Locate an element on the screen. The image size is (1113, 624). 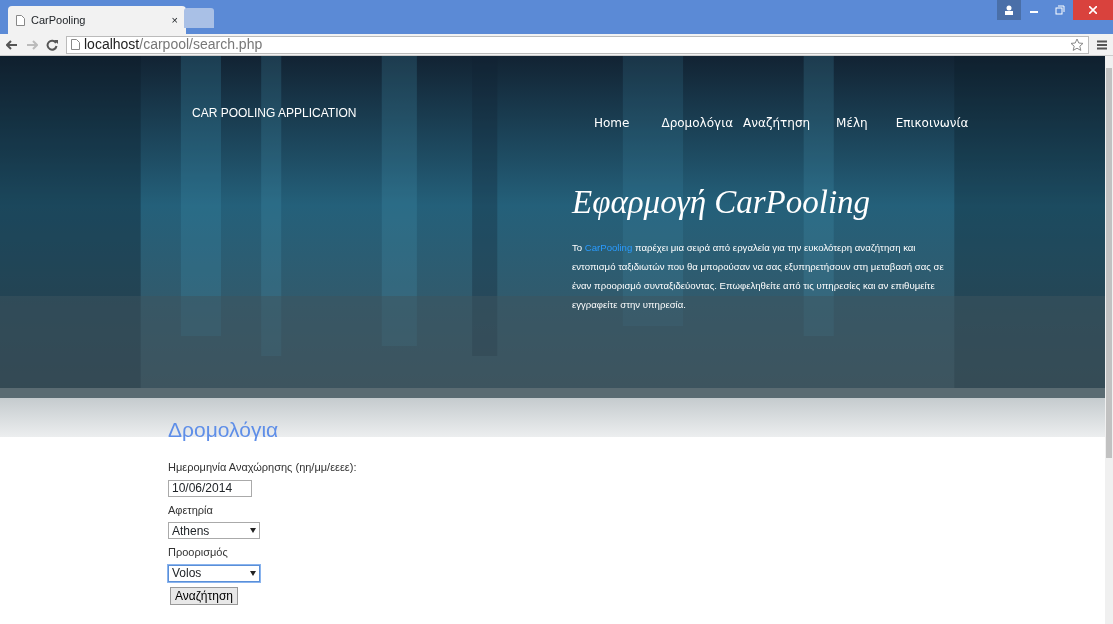
intro-paragraph: Το CarPooling παρέχει μια σειρά από εργαλεία για την ευκολότερη αναζήτηση και εντοπισμό ταξιδιωτών που θα μπορούσαν να σας εξυπηρετήσουν στη μεταβασή σας σε έναν προορισμό συνταξιδεύοντας. Επωφεληθείτε από τις υπηρεσίες και αν επιθυμείτε εγγραφείτε στην υπηρεσία. is located at coordinates (758, 277).